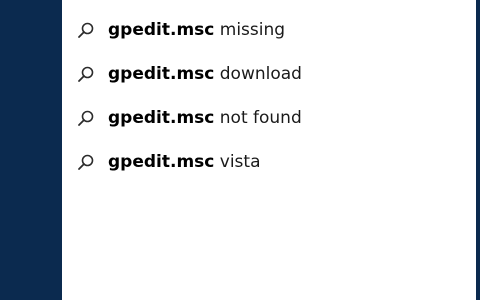 The width and height of the screenshot is (480, 300). I want to click on suggestion-text: gpedit.msc not found, so click(205, 118).